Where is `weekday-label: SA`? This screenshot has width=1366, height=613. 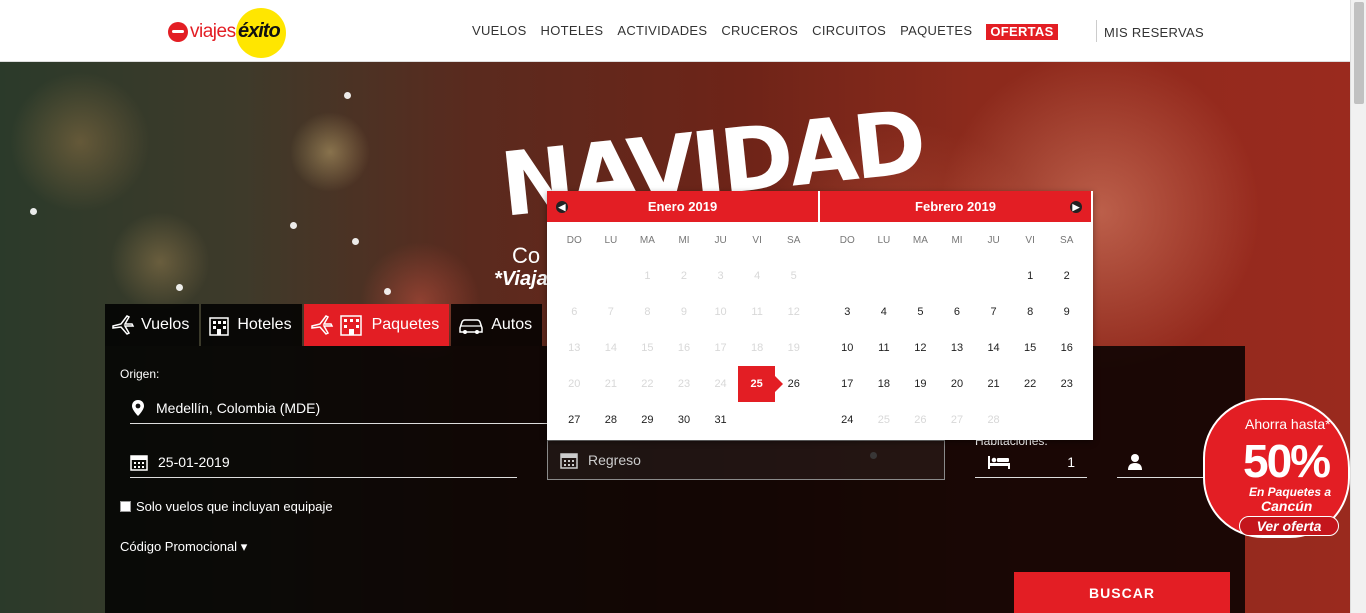 weekday-label: SA is located at coordinates (794, 240).